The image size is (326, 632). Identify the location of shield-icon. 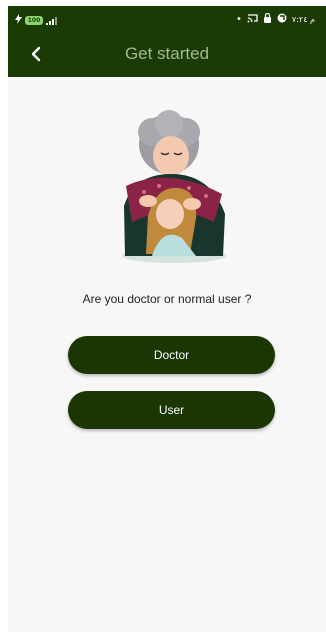
(282, 19).